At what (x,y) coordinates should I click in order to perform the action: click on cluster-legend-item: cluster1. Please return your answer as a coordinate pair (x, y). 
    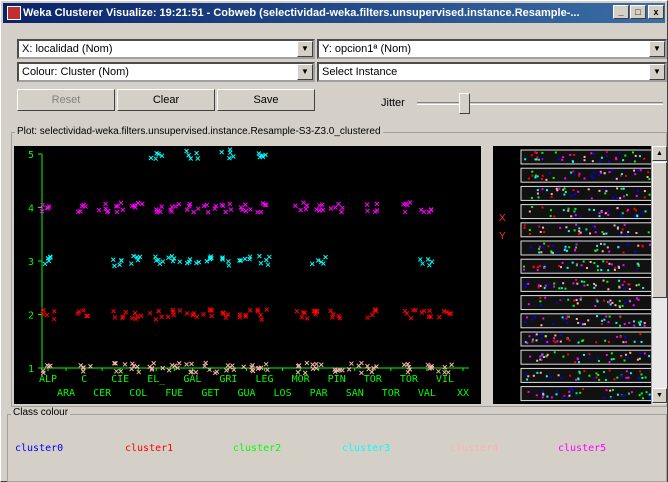
    Looking at the image, I should click on (149, 448).